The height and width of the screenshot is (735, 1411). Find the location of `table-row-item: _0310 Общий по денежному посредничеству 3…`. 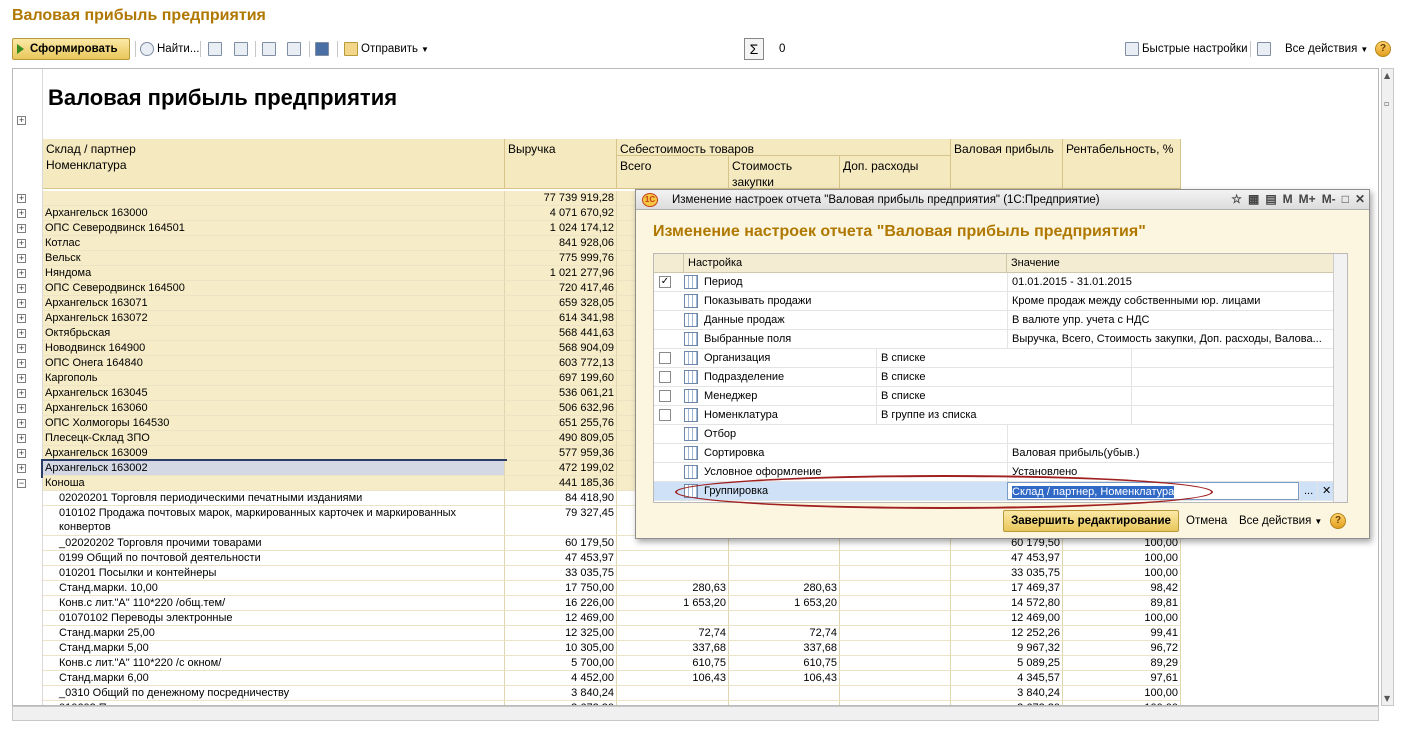

table-row-item: _0310 Общий по денежному посредничеству 3… is located at coordinates (612, 693).